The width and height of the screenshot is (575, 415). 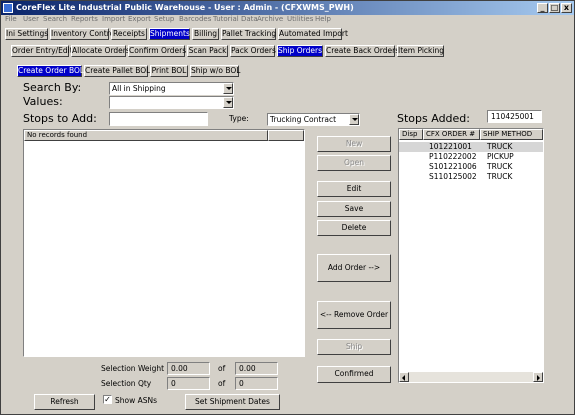 What do you see at coordinates (232, 402) in the screenshot?
I see `set-shipment-dates-button: Set Shipment Dates` at bounding box center [232, 402].